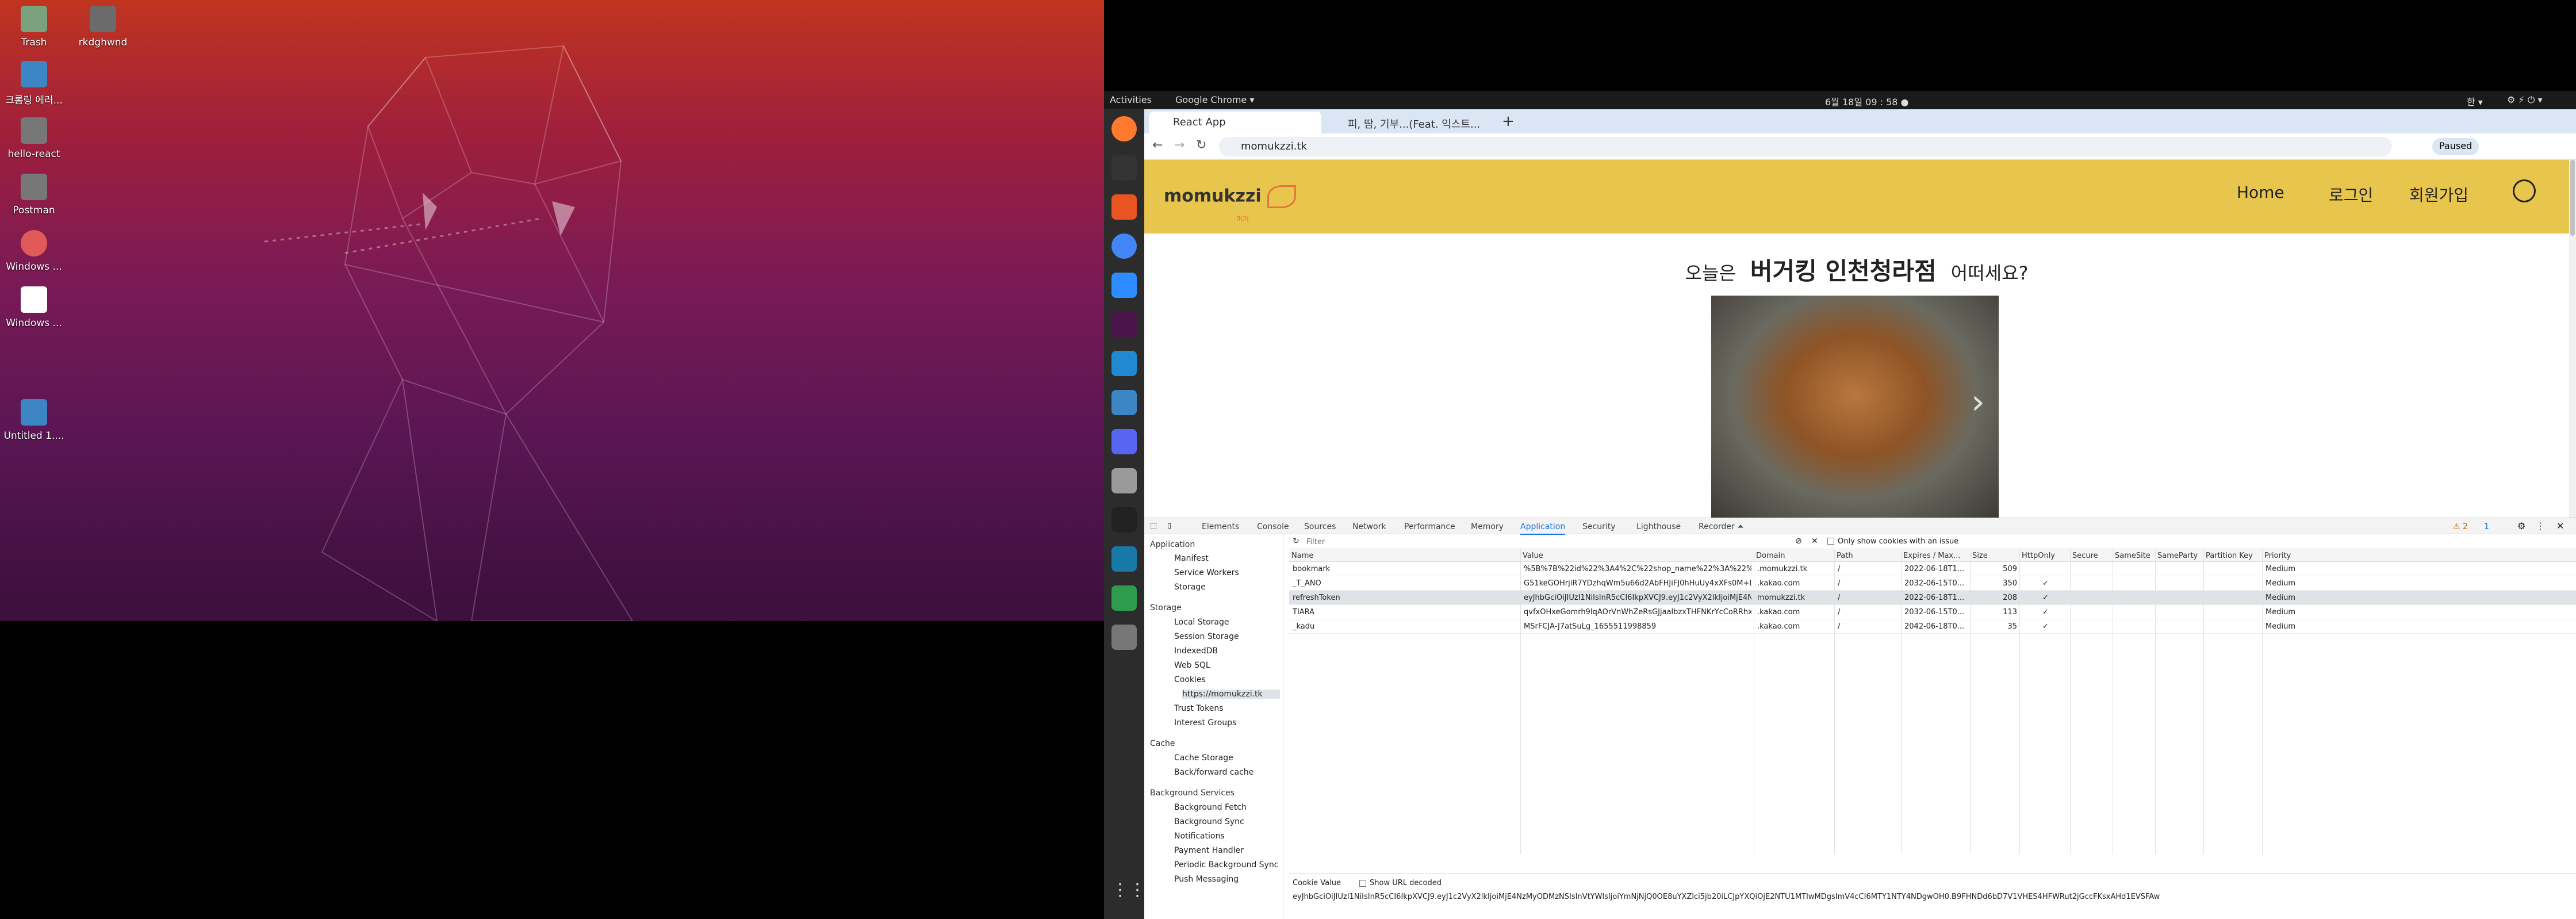 The width and height of the screenshot is (2576, 919). Describe the element at coordinates (1533, 556) in the screenshot. I see `column-header: Value` at that location.